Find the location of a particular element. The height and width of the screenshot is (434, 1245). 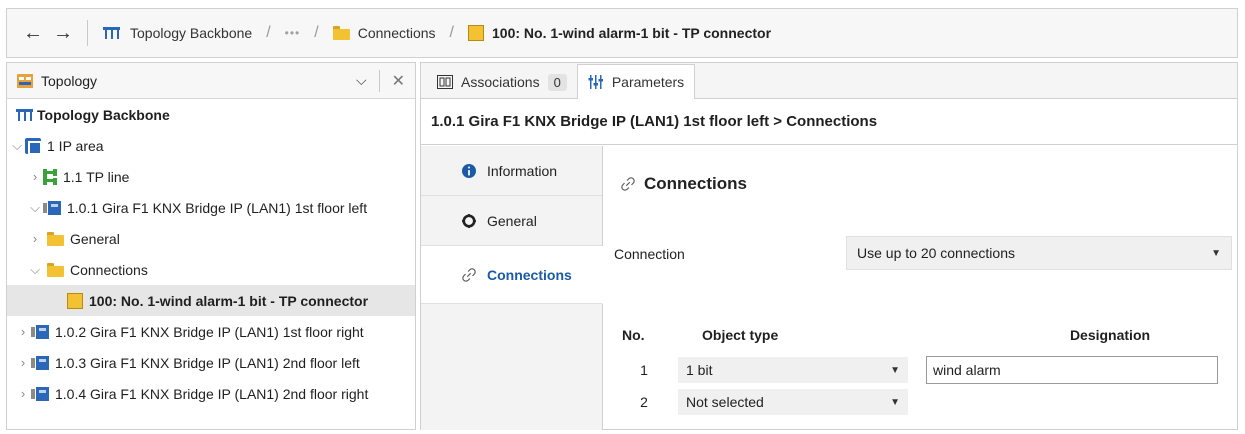

tree-item-general: › General is located at coordinates (211, 238).